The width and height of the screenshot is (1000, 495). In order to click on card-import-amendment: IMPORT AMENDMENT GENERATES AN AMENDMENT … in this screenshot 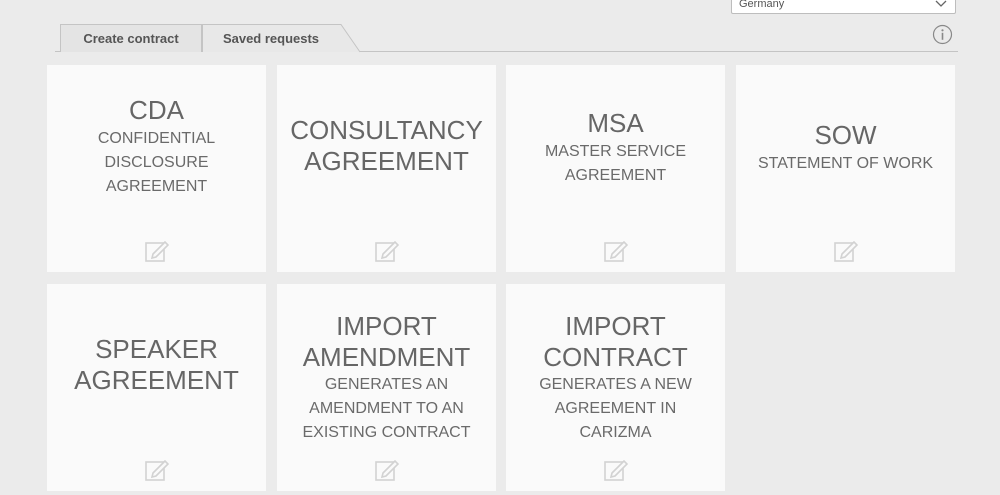, I will do `click(386, 387)`.